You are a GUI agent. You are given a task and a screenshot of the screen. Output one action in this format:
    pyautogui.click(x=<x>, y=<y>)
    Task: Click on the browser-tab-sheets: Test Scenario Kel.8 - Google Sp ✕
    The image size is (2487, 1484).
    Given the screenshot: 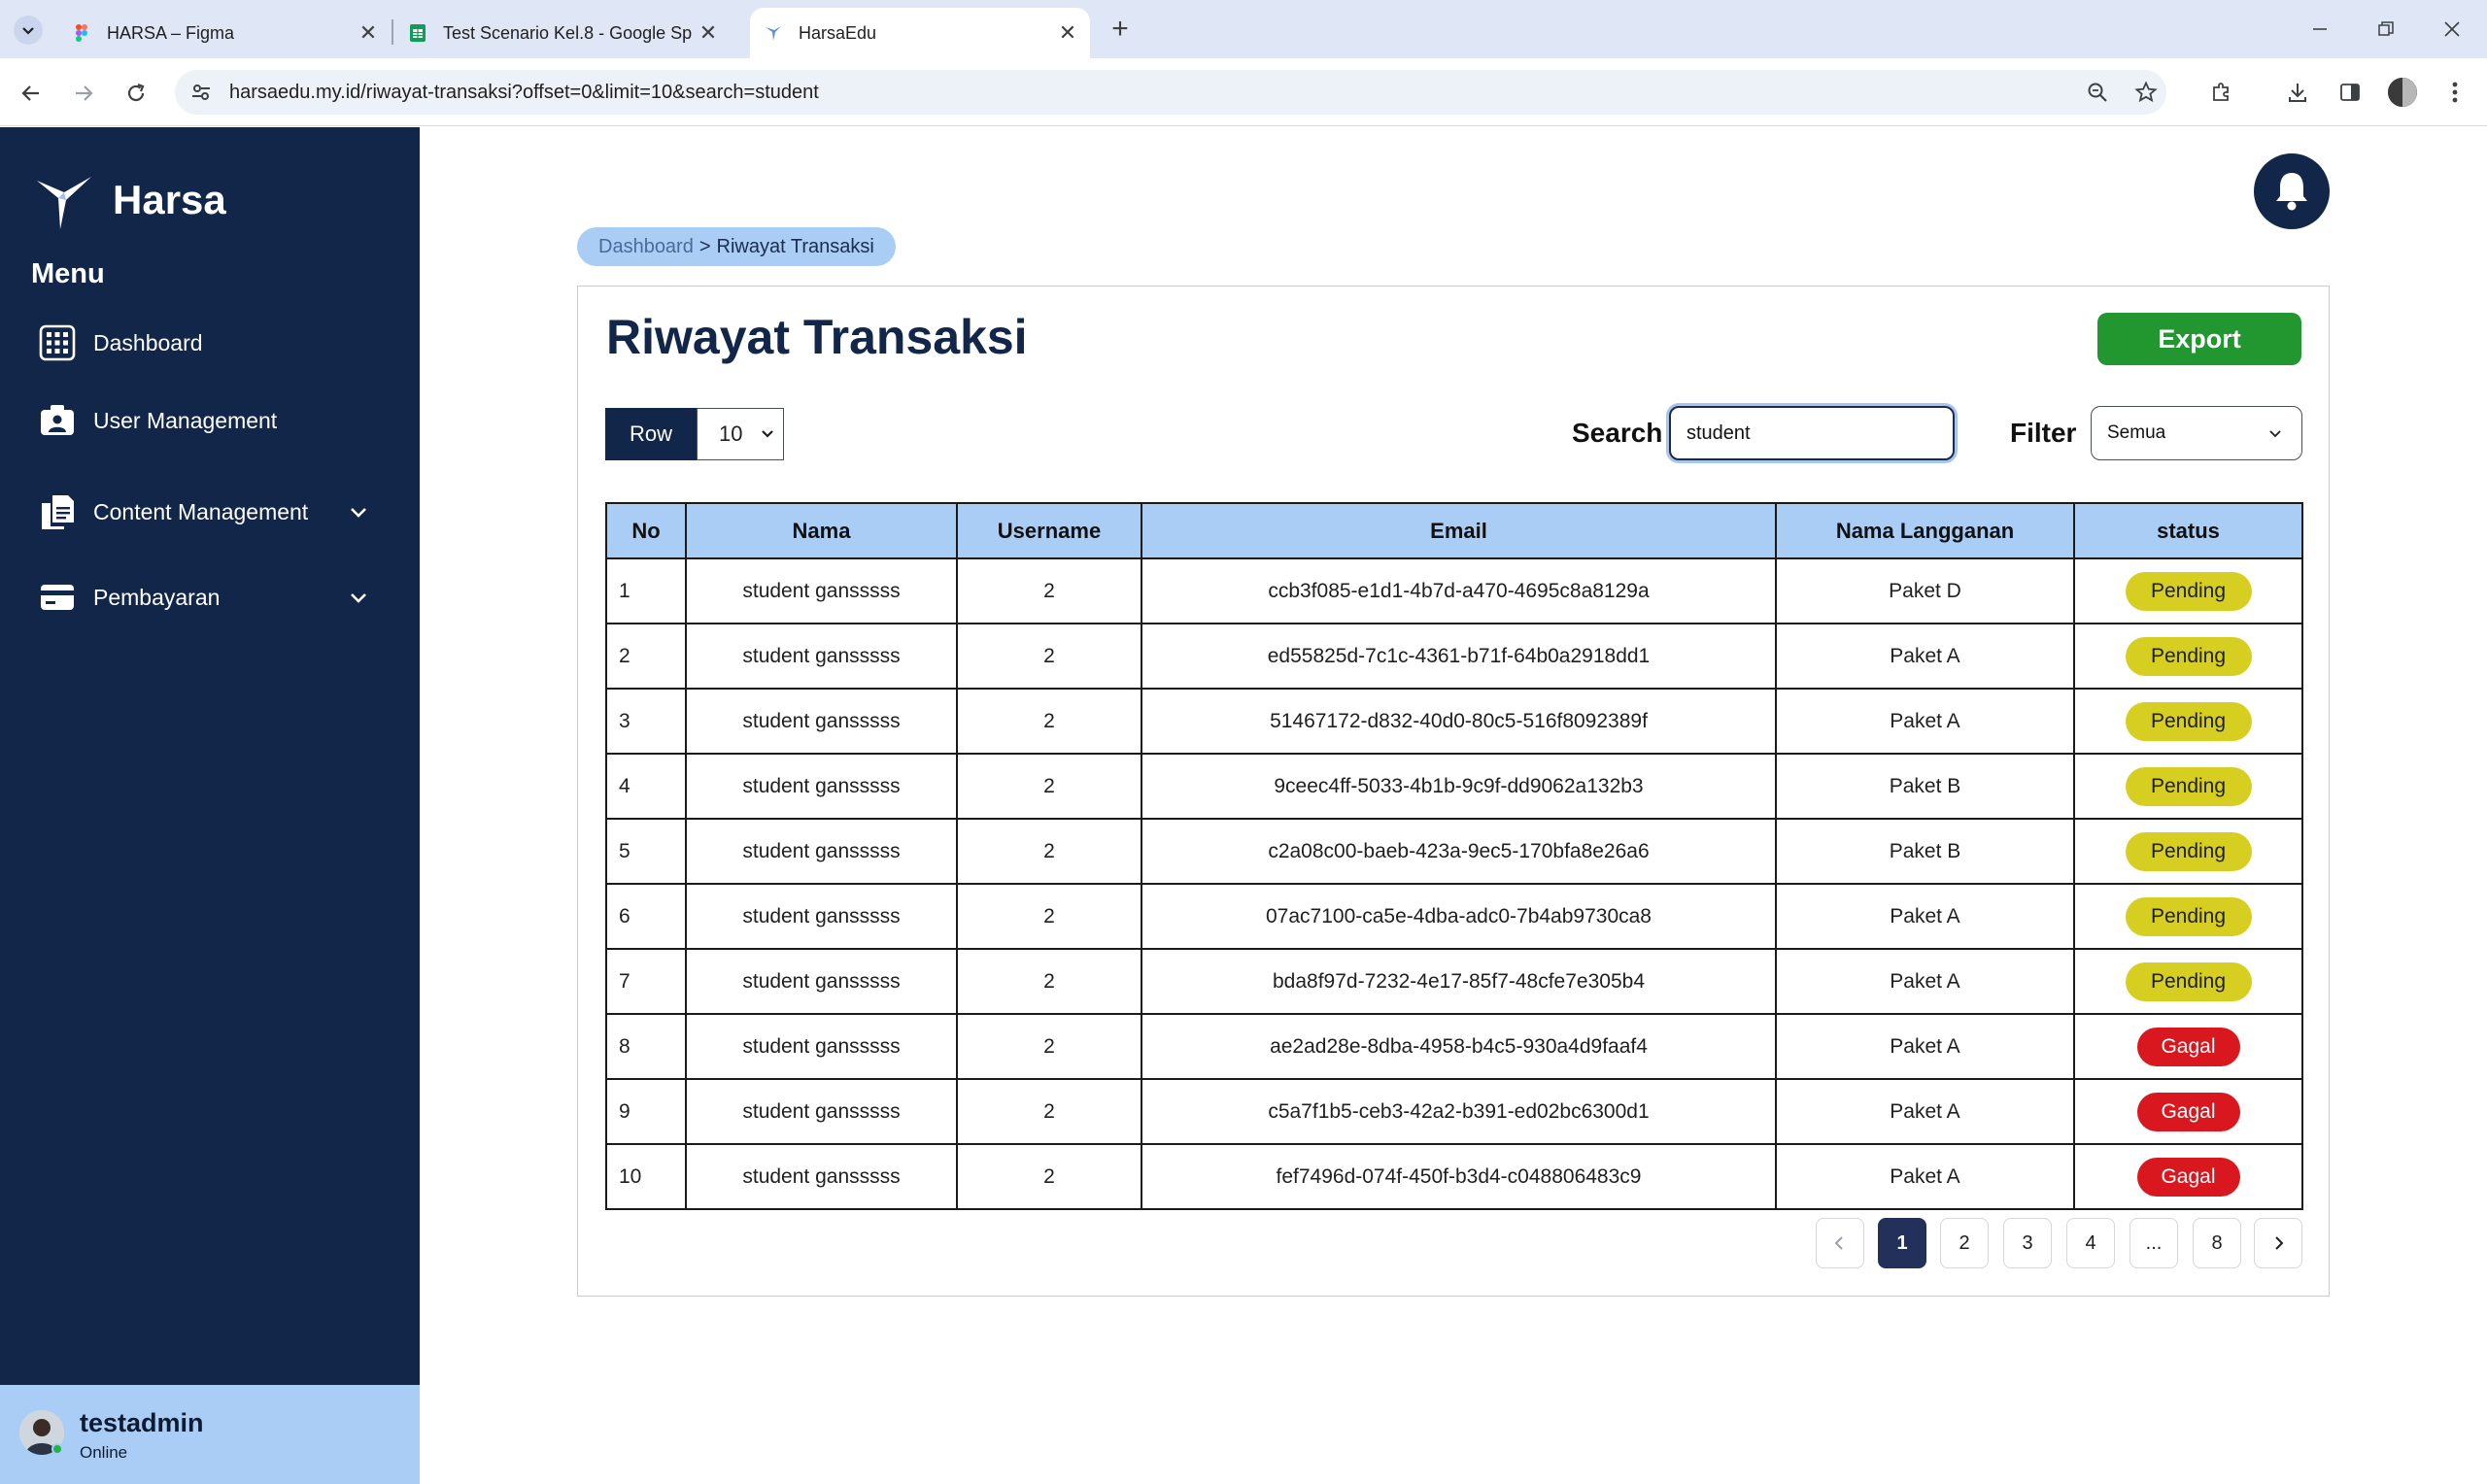 What is the action you would take?
    pyautogui.click(x=562, y=33)
    